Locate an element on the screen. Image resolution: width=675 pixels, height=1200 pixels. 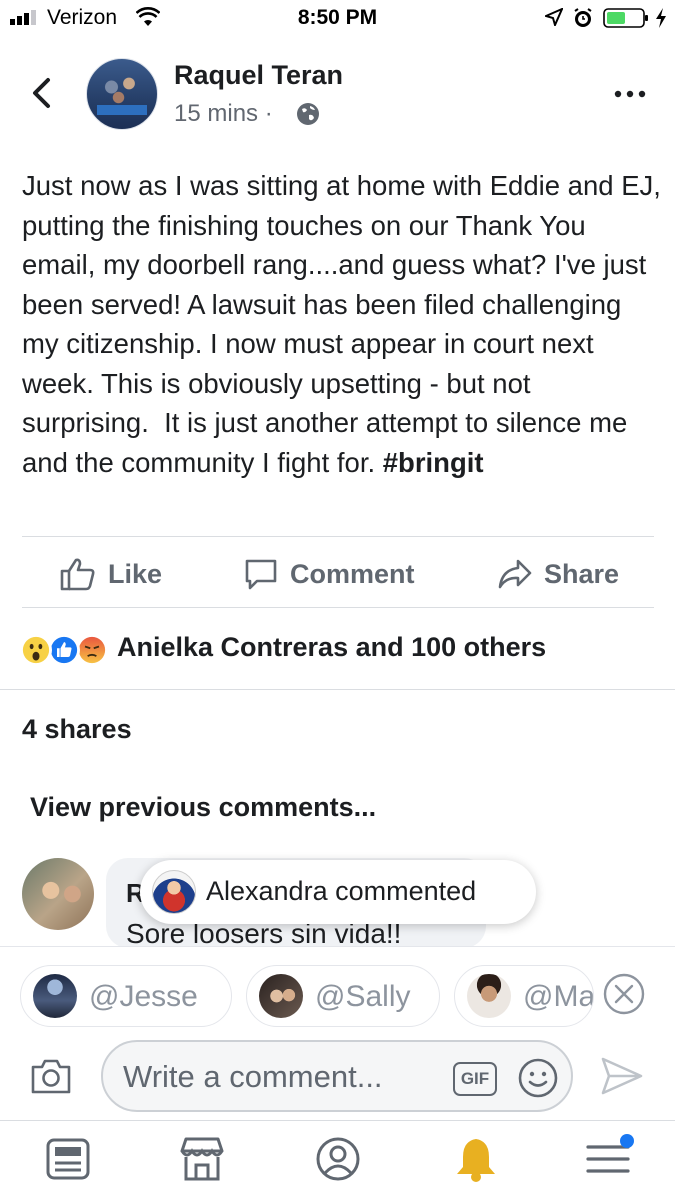
wow-reaction-icon is located at coordinates (36, 650).